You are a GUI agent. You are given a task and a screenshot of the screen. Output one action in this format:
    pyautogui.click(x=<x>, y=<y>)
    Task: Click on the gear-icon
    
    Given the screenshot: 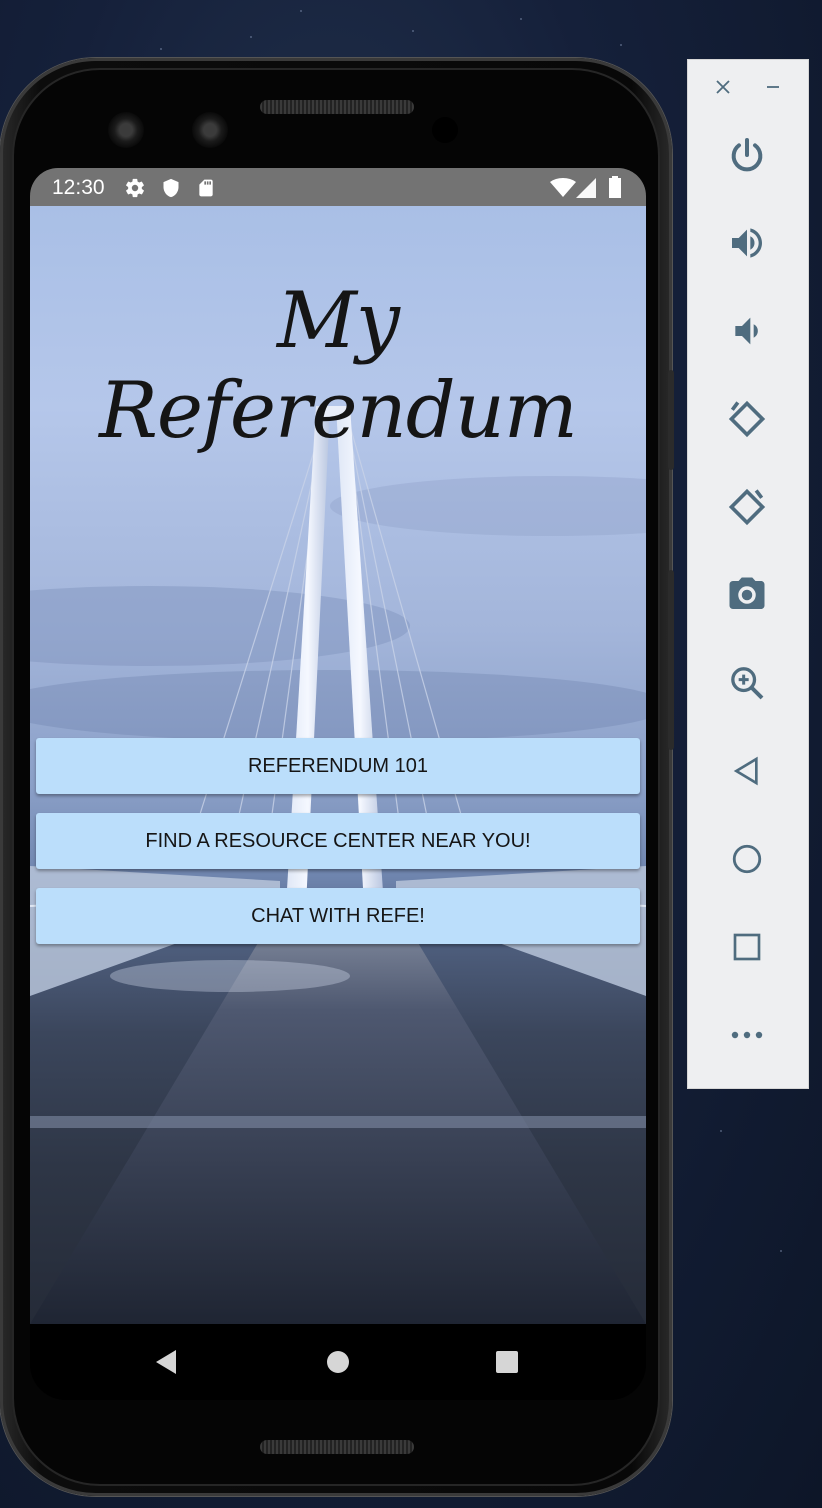 What is the action you would take?
    pyautogui.click(x=135, y=188)
    